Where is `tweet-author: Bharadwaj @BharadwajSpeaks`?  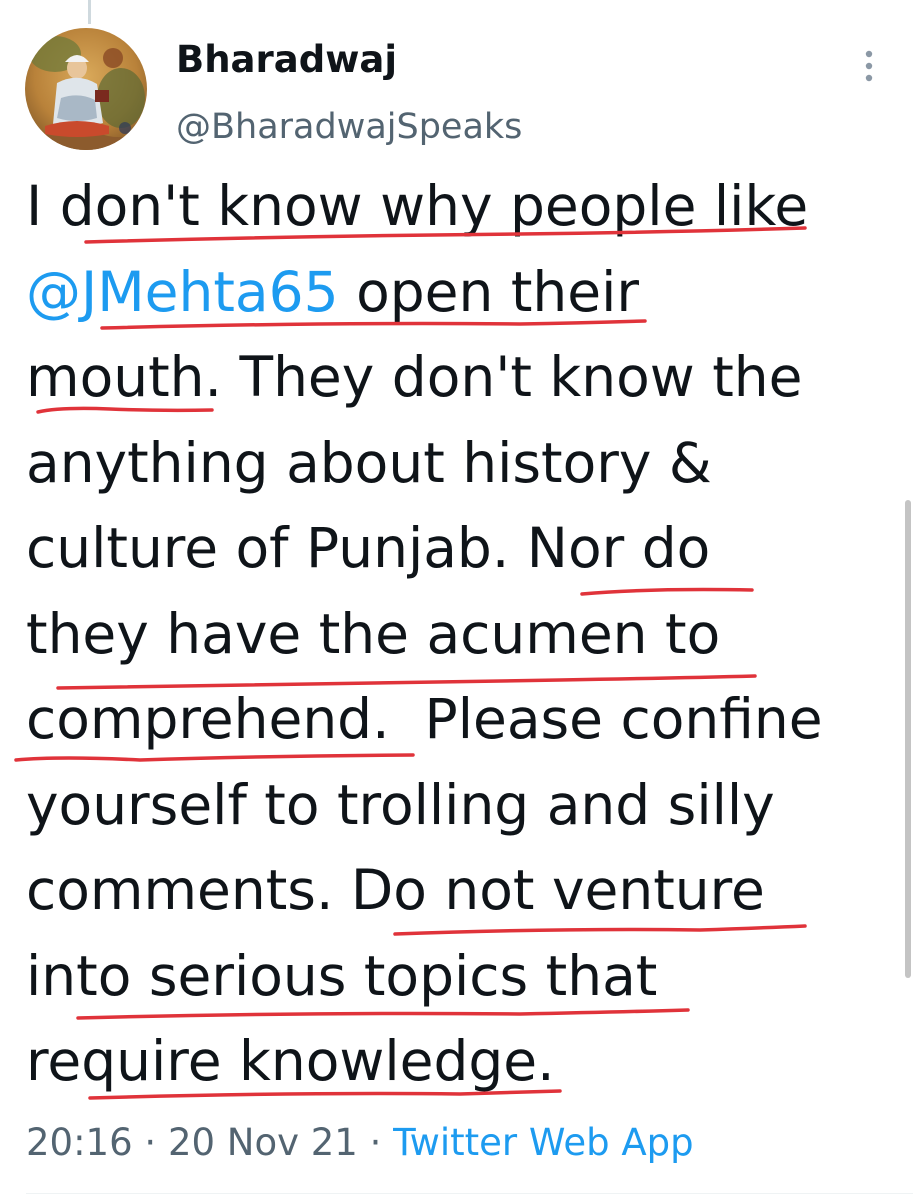
tweet-author: Bharadwaj @BharadwajSpeaks is located at coordinates (349, 93).